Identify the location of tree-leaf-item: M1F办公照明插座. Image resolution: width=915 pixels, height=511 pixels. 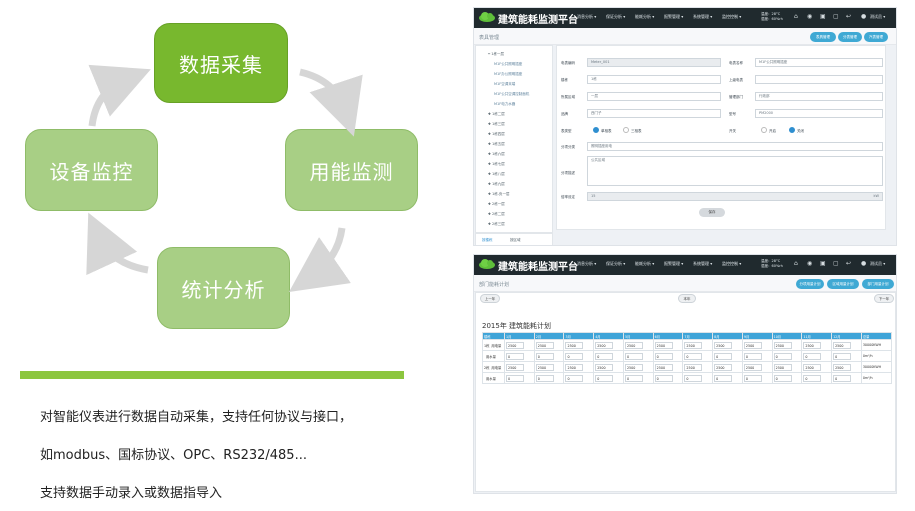
(508, 74).